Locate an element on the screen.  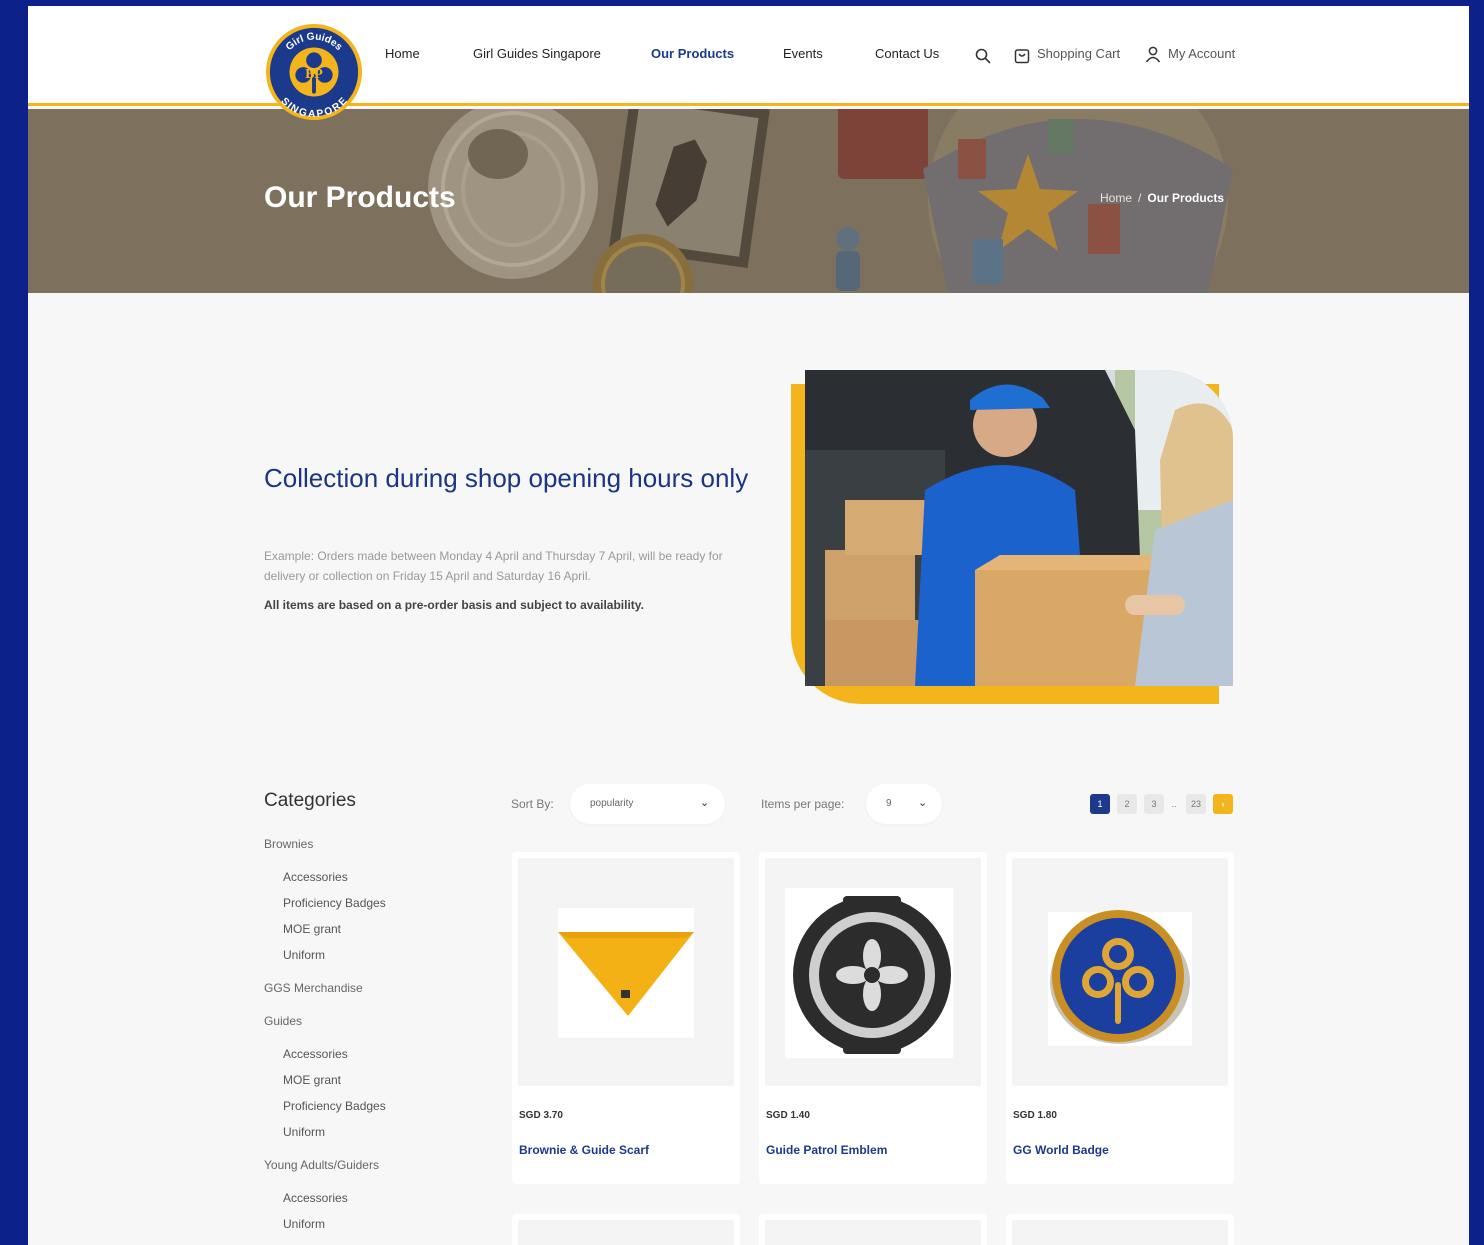
logo-monogram: BP is located at coordinates (314, 73).